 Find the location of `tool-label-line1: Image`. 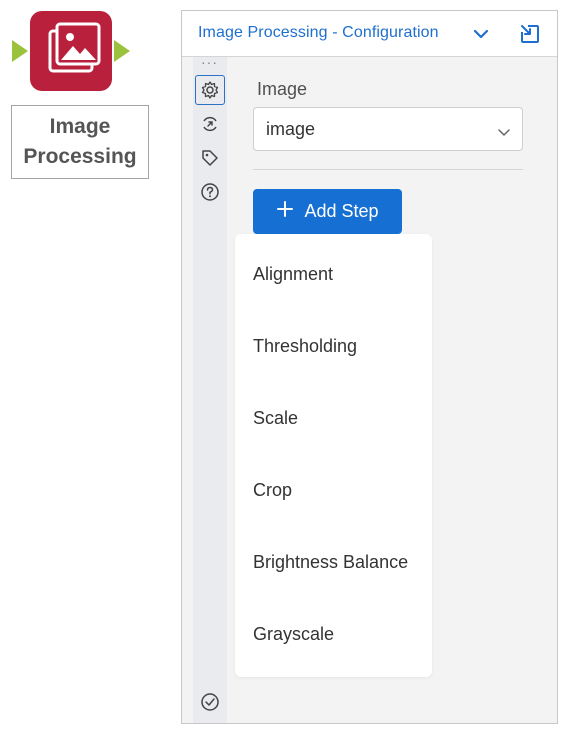

tool-label-line1: Image is located at coordinates (80, 126).